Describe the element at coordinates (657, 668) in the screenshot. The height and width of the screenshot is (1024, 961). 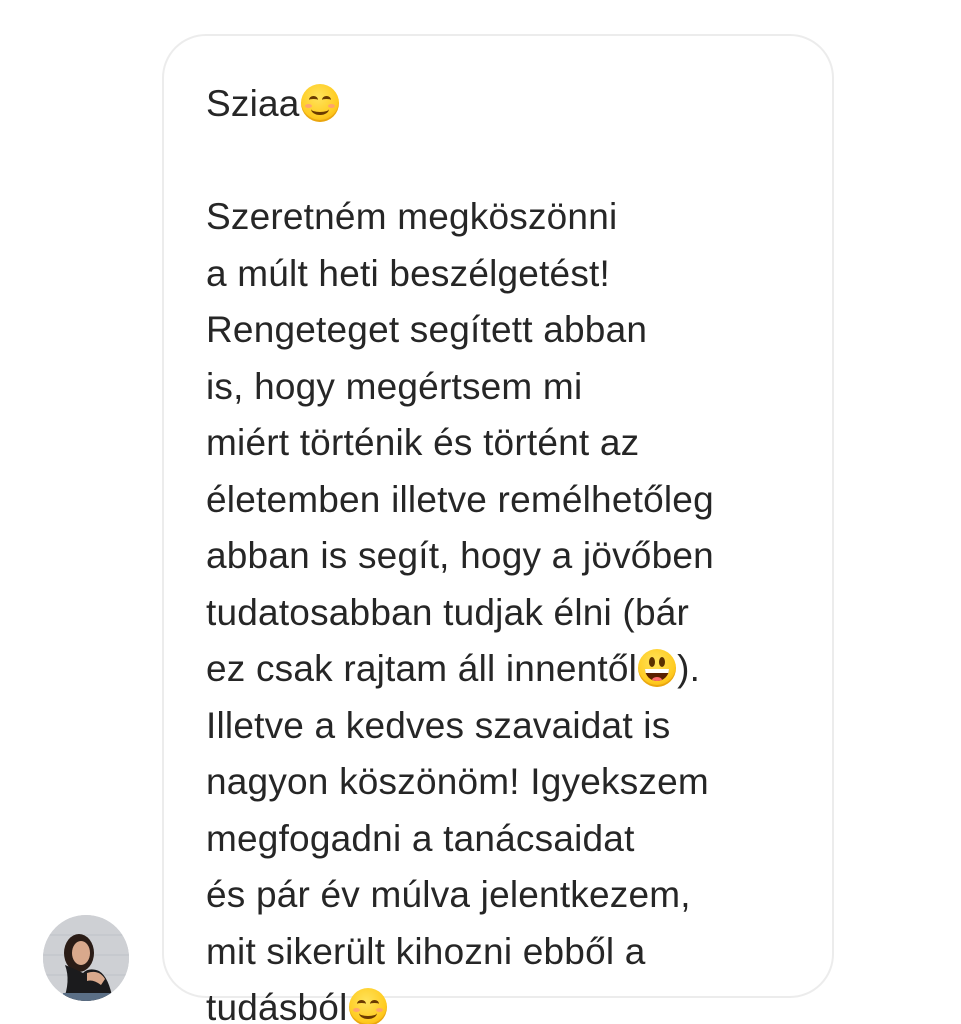
I see `grinning-face-icon` at that location.